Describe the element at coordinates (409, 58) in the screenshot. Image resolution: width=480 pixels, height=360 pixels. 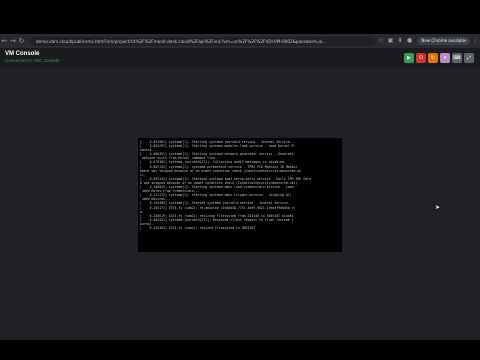
I see `power-on-button: ▶` at that location.